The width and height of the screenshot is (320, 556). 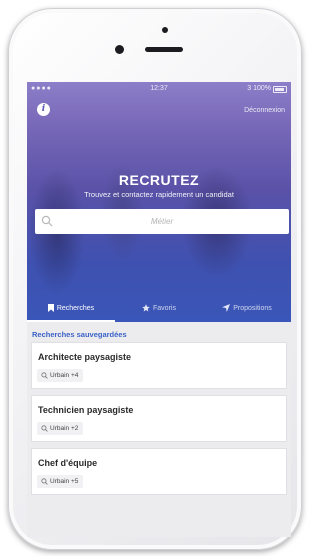 I want to click on star-icon, so click(x=146, y=308).